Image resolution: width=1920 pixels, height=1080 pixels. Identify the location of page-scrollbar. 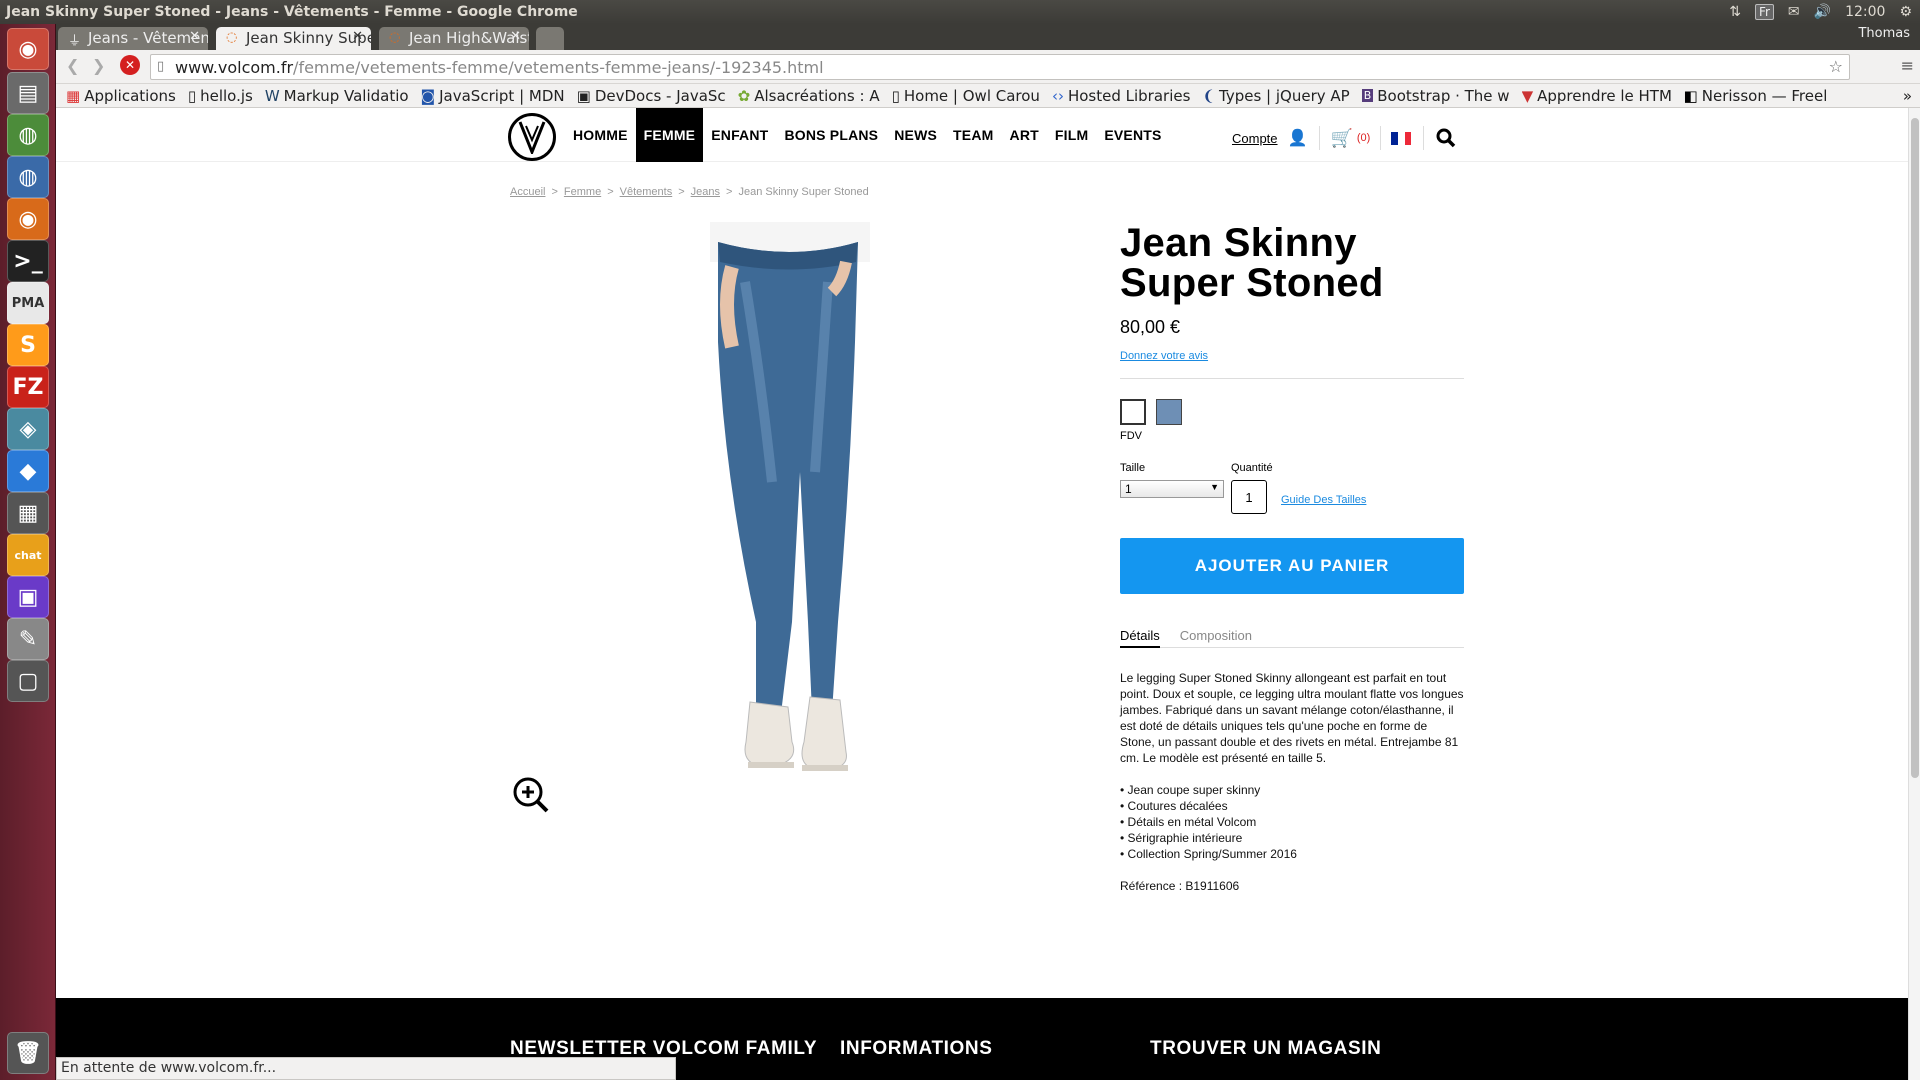
(1914, 594).